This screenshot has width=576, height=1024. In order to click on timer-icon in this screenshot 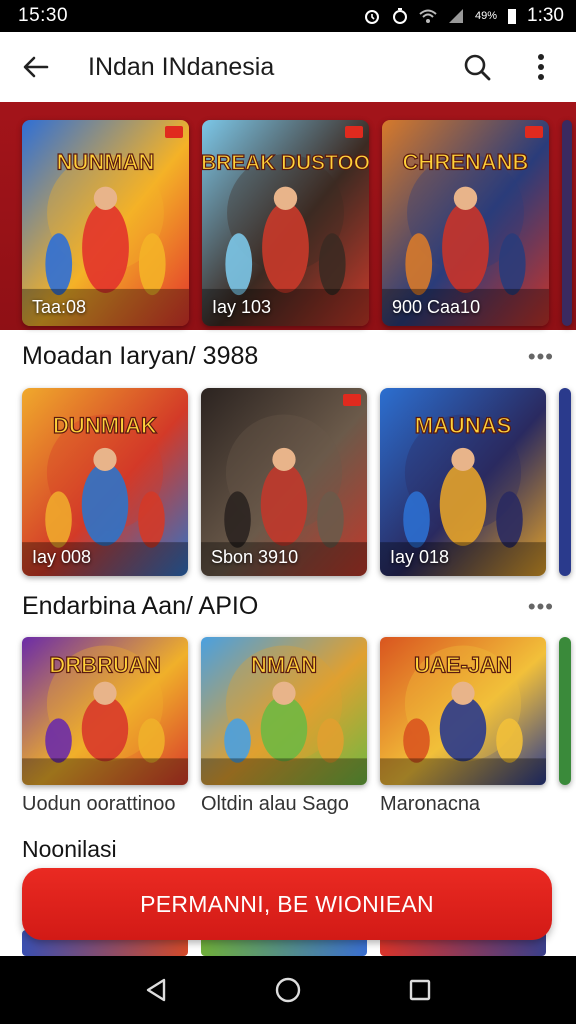, I will do `click(400, 16)`.